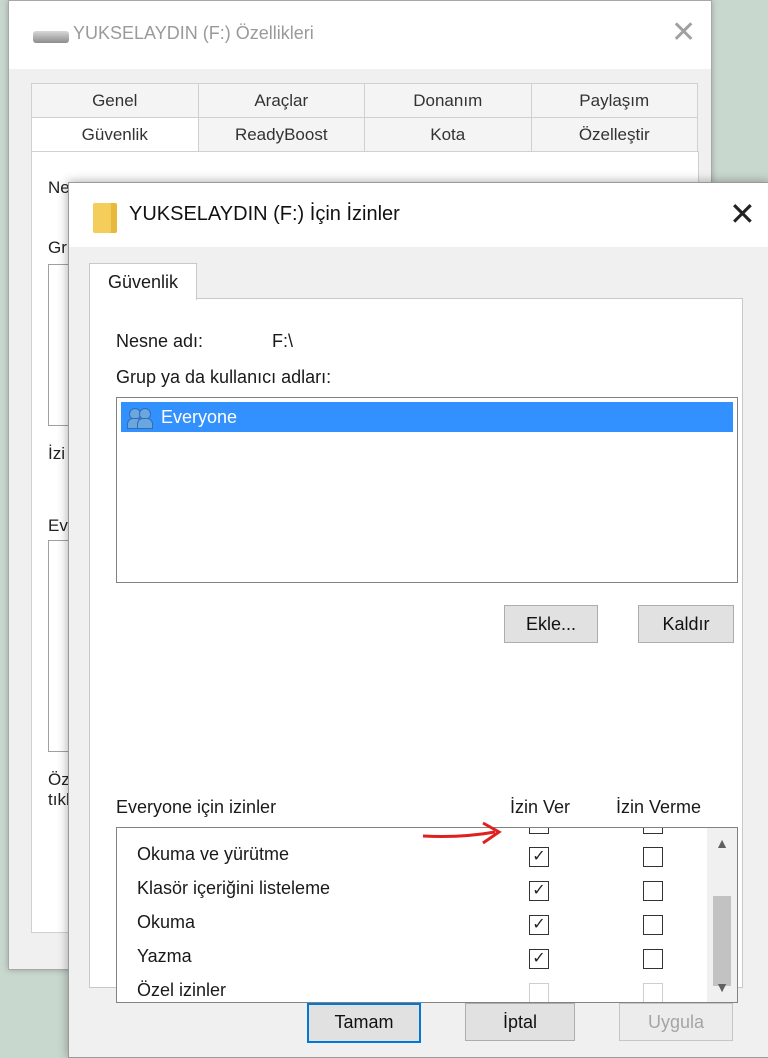 This screenshot has height=1058, width=768. What do you see at coordinates (448, 100) in the screenshot?
I see `tab-donanim: Donanım` at bounding box center [448, 100].